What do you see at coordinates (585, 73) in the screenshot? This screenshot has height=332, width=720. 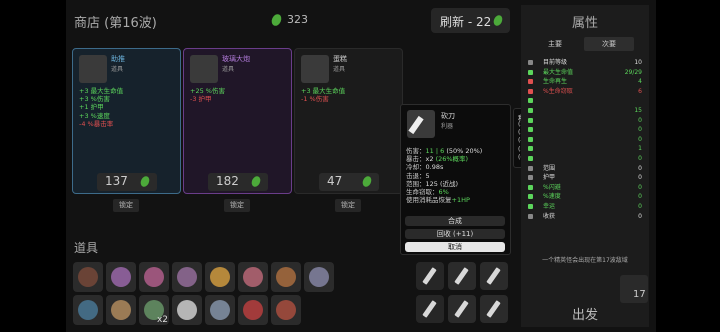 I see `stat-row: 最大生命值 29/29` at bounding box center [585, 73].